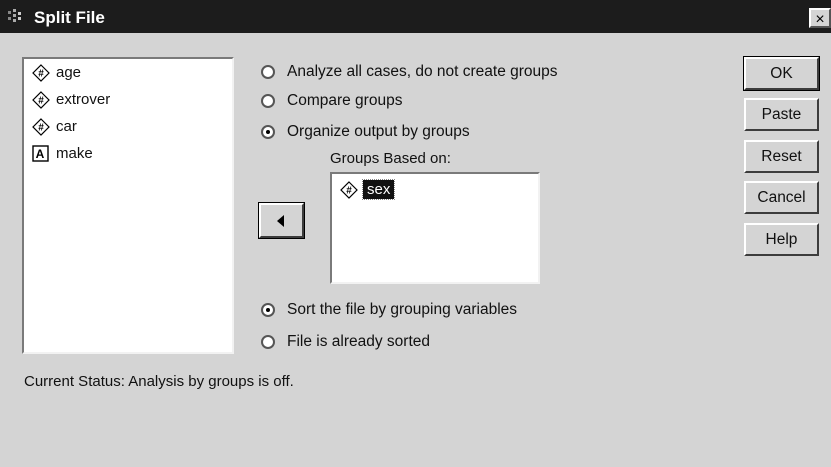  What do you see at coordinates (359, 341) in the screenshot?
I see `radio-label: File is already sorted` at bounding box center [359, 341].